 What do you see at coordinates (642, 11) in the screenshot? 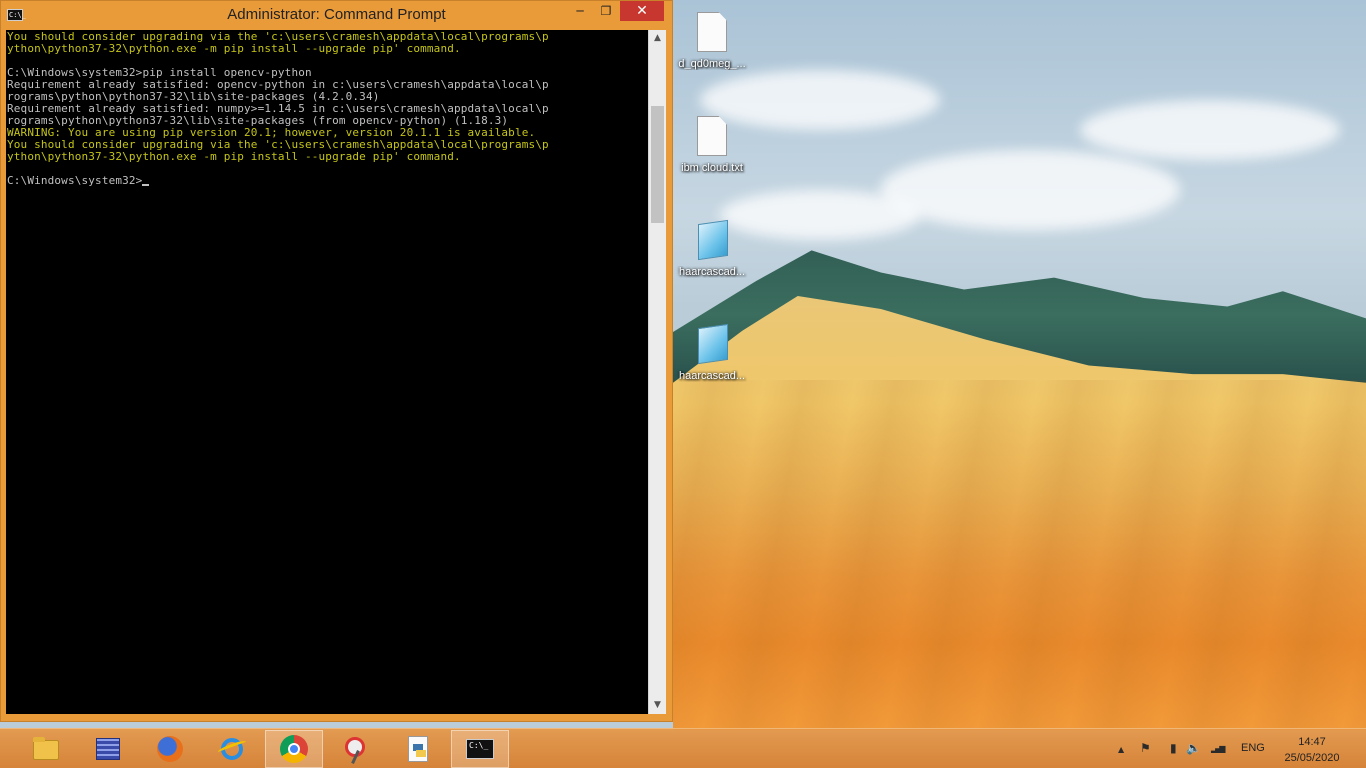
I see `close-button: ✕` at bounding box center [642, 11].